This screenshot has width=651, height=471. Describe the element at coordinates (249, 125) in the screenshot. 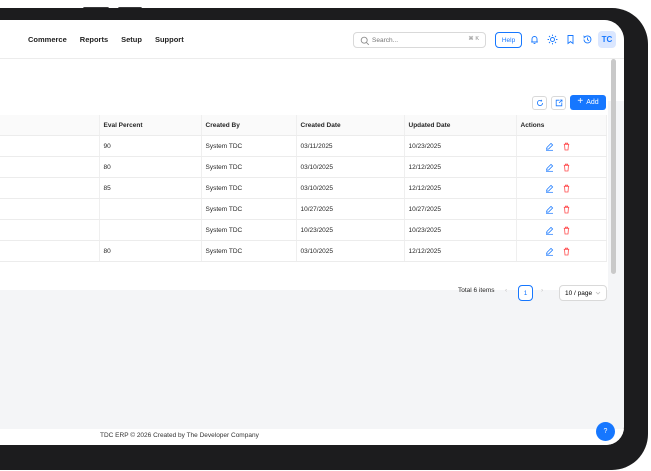

I see `column-header-created-by: Created By` at that location.